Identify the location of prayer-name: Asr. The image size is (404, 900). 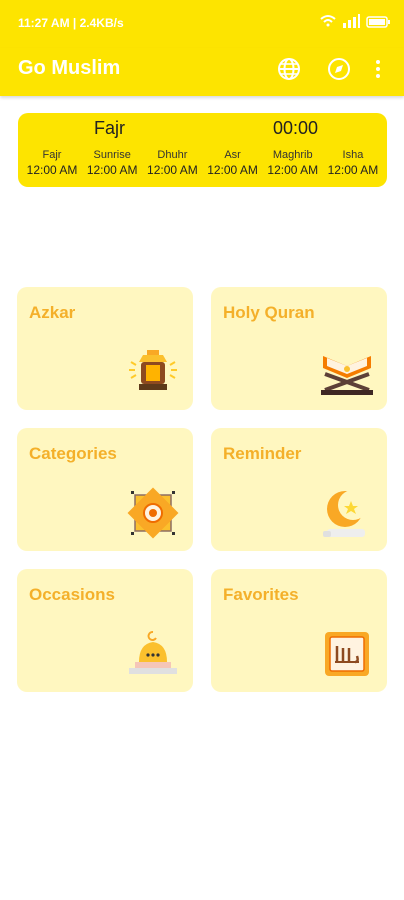
(232, 155).